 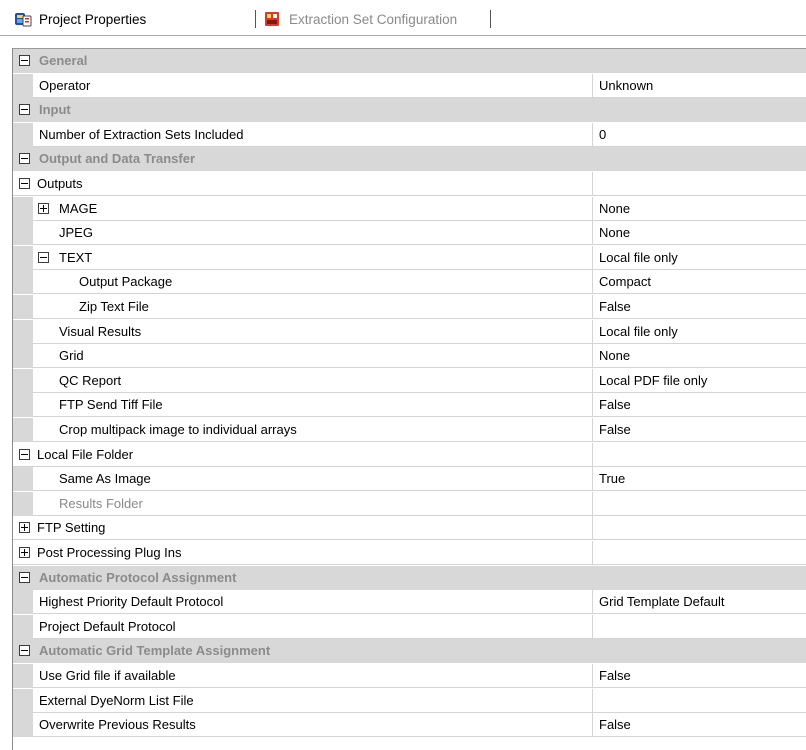 I want to click on property-label: JPEG, so click(x=76, y=233).